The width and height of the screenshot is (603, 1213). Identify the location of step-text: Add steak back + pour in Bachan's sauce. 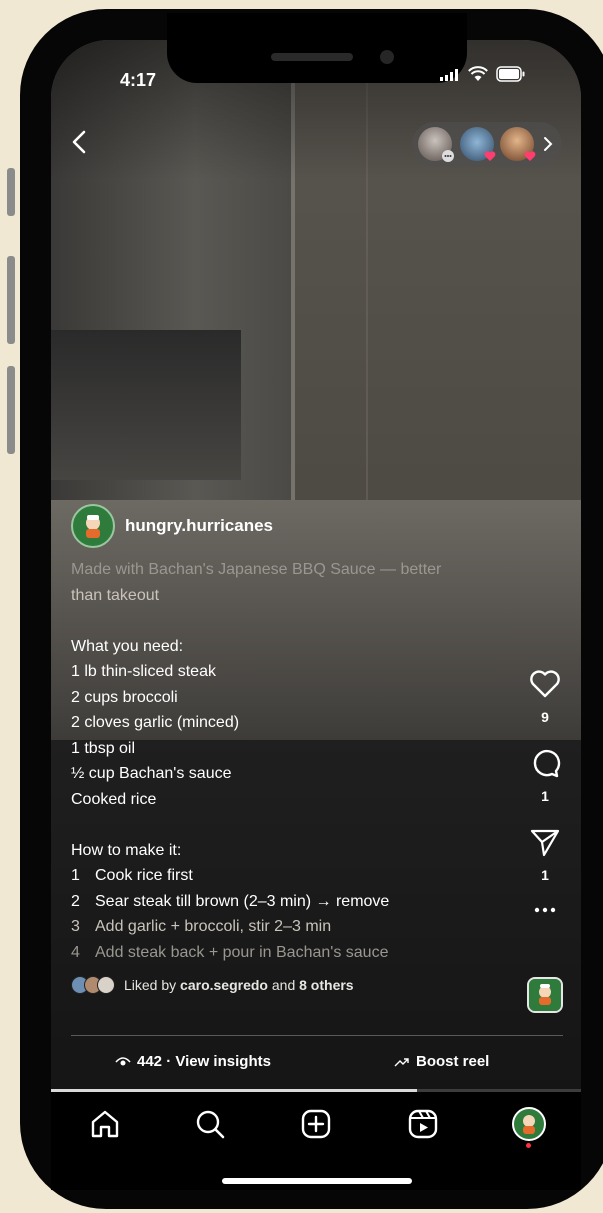
(242, 952).